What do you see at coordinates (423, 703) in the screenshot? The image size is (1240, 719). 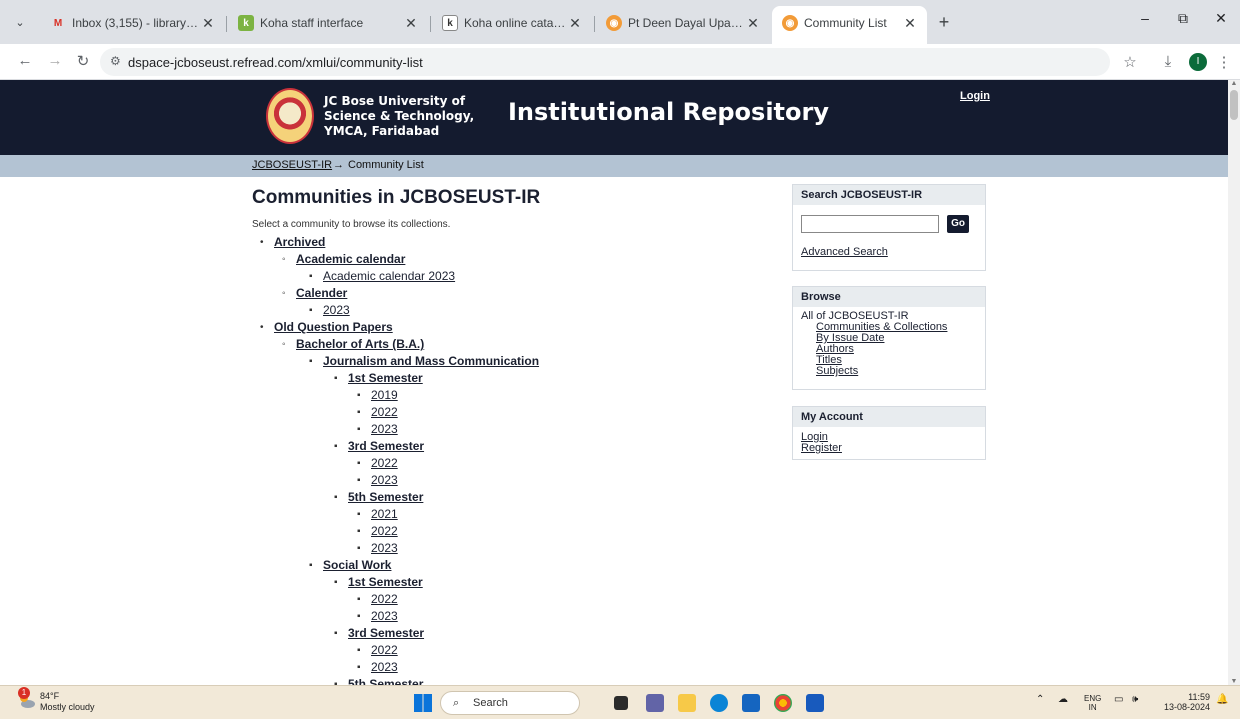 I see `windows-start-icon` at bounding box center [423, 703].